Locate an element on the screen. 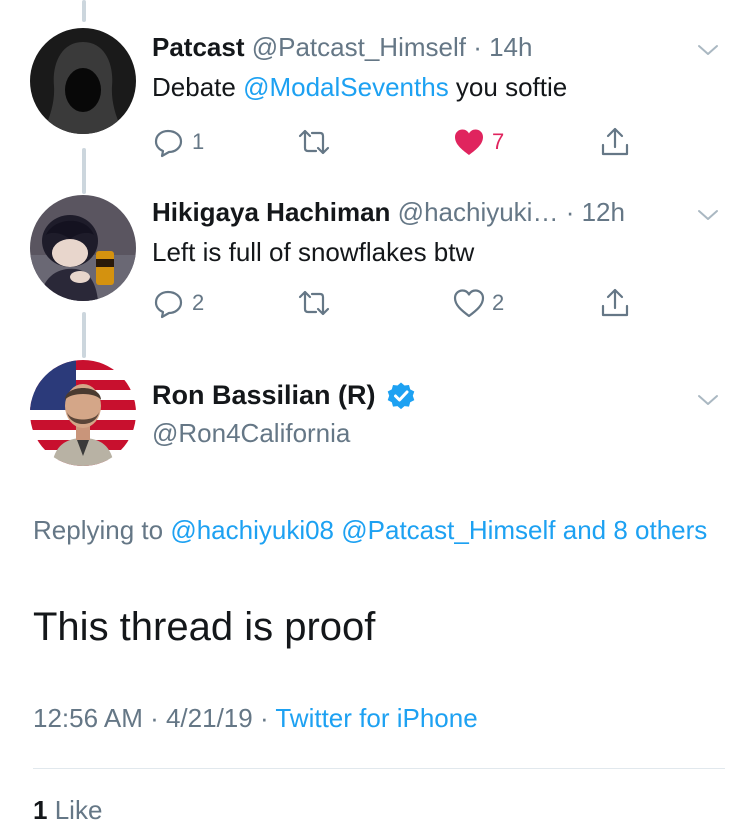 This screenshot has height=840, width=750. others-link: and 8 others is located at coordinates (635, 530).